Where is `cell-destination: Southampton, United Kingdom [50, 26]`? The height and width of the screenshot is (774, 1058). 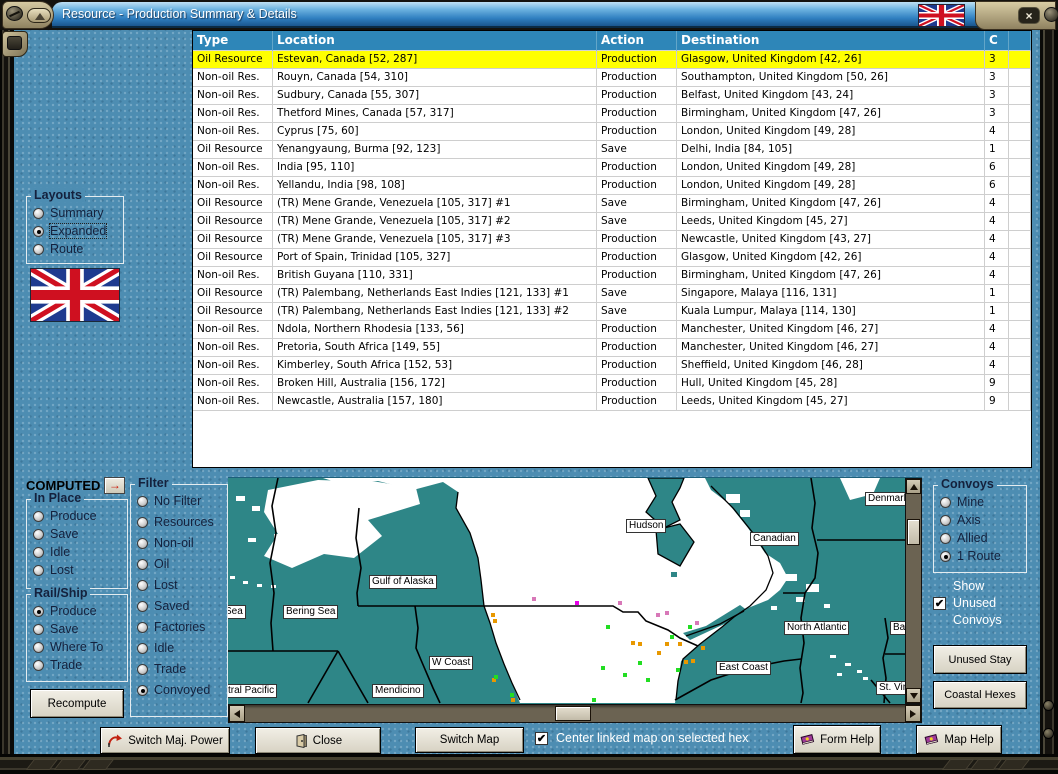 cell-destination: Southampton, United Kingdom [50, 26] is located at coordinates (831, 78).